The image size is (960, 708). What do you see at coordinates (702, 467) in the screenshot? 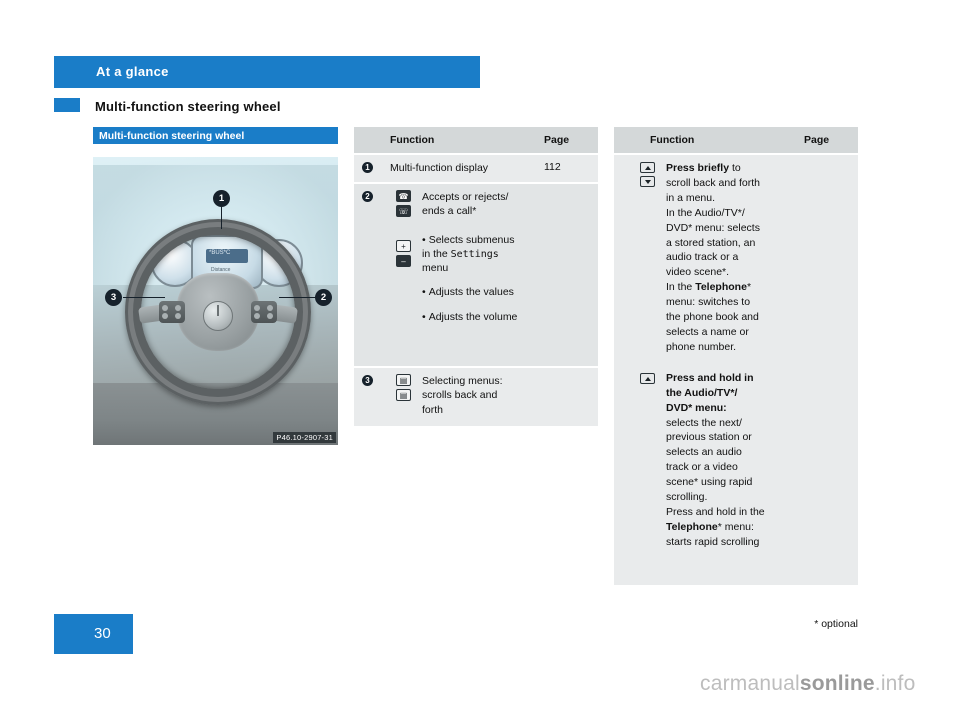
I see `ph-line-6: track or a video` at bounding box center [702, 467].